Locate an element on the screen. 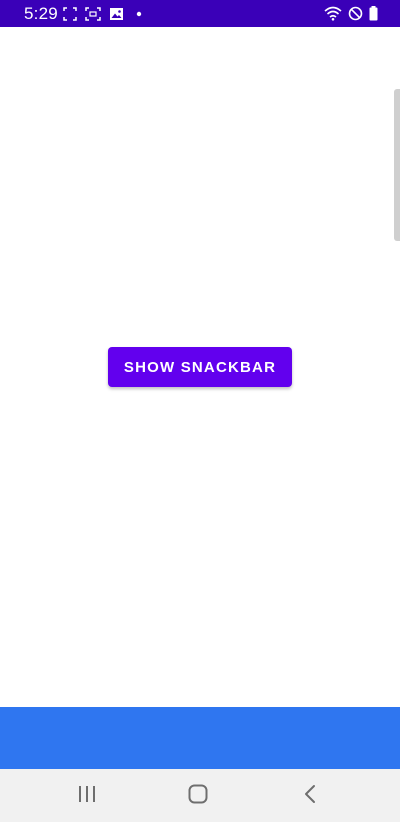 Image resolution: width=400 pixels, height=822 pixels. recents-icon is located at coordinates (87, 796).